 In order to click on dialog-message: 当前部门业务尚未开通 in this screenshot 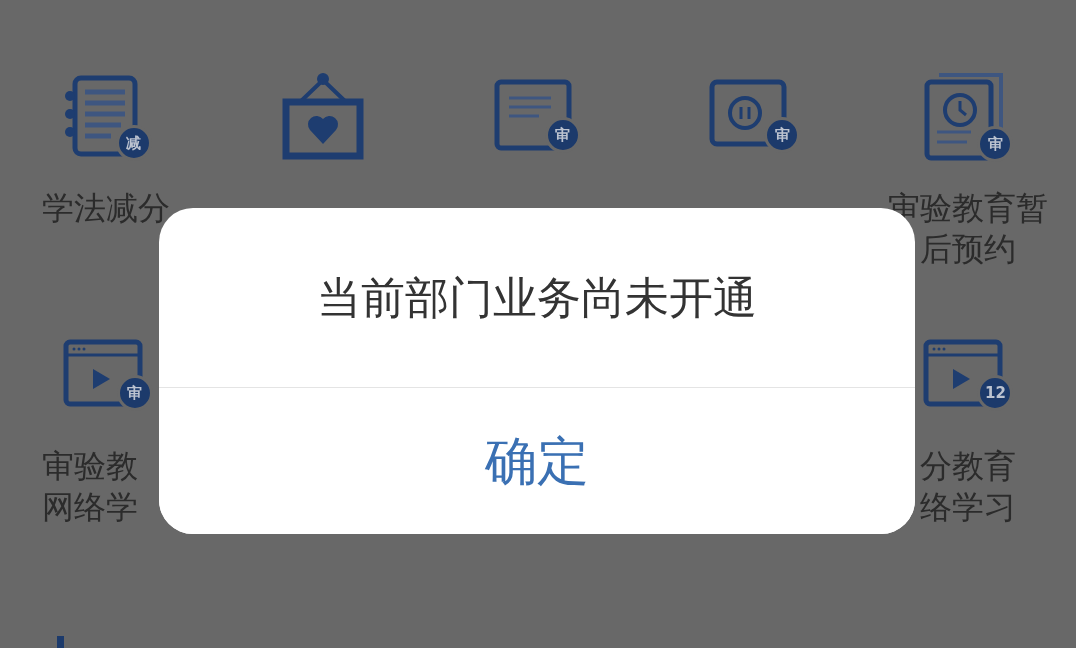, I will do `click(537, 297)`.